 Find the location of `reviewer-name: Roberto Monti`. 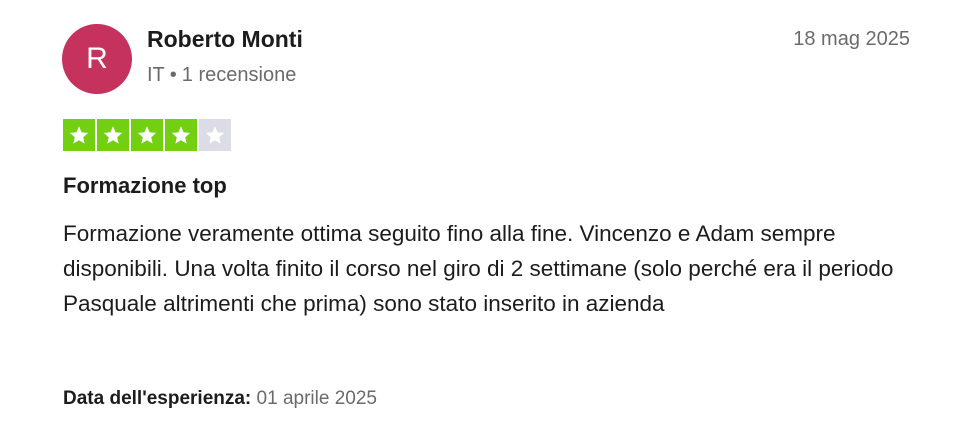

reviewer-name: Roberto Monti is located at coordinates (225, 39).